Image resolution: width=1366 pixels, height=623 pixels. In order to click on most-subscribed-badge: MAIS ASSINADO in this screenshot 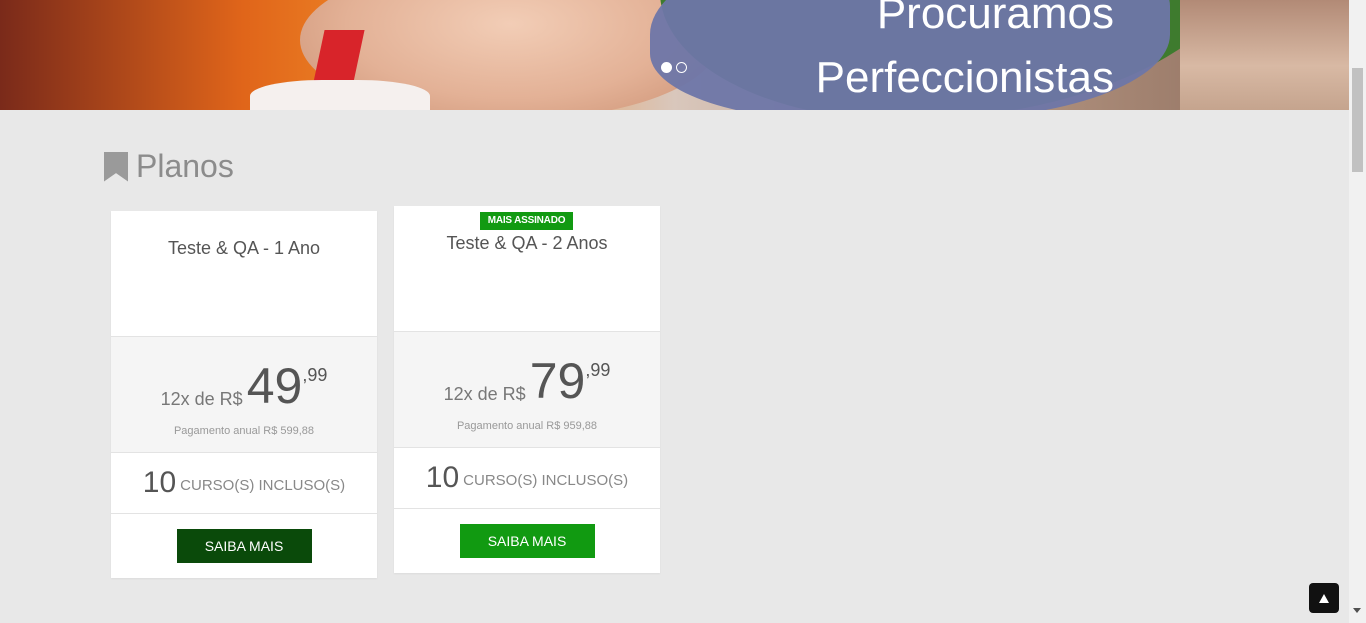, I will do `click(526, 221)`.